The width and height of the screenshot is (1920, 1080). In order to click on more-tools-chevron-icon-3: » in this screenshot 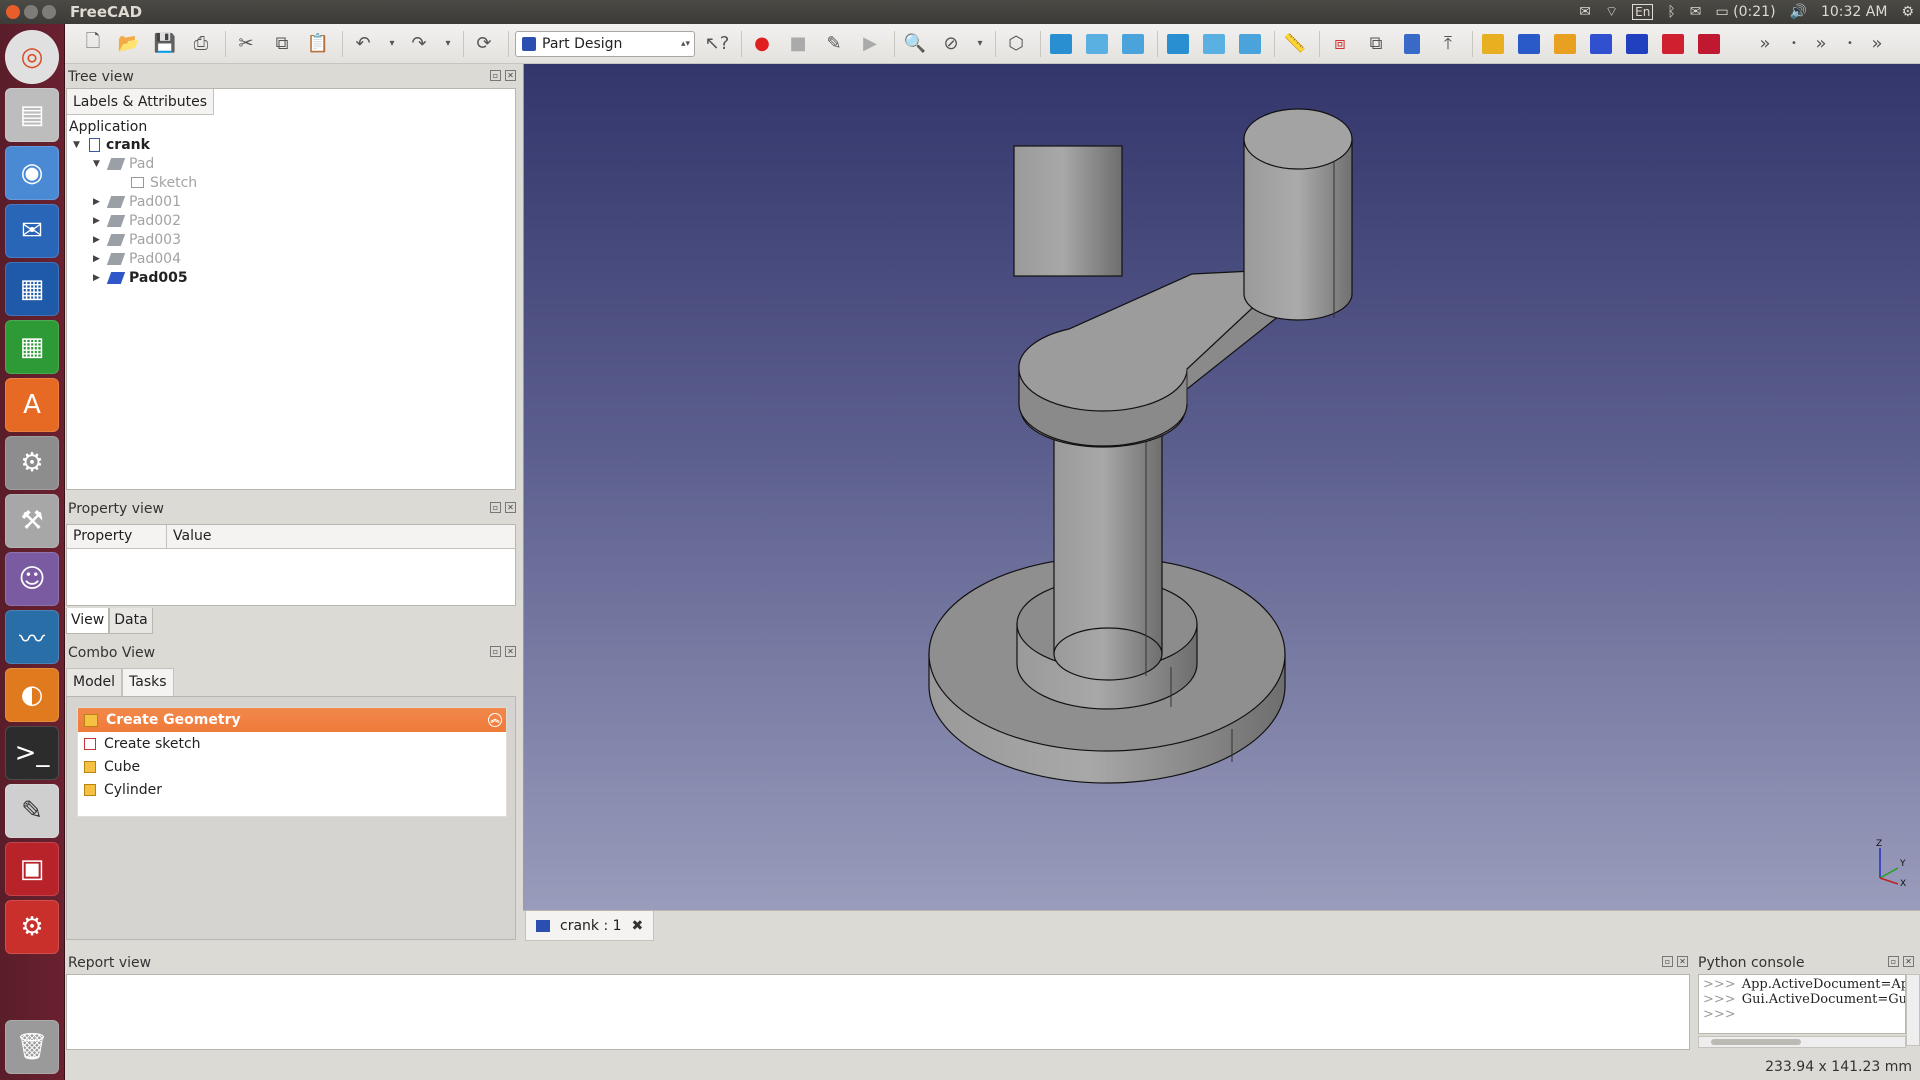, I will do `click(1877, 44)`.